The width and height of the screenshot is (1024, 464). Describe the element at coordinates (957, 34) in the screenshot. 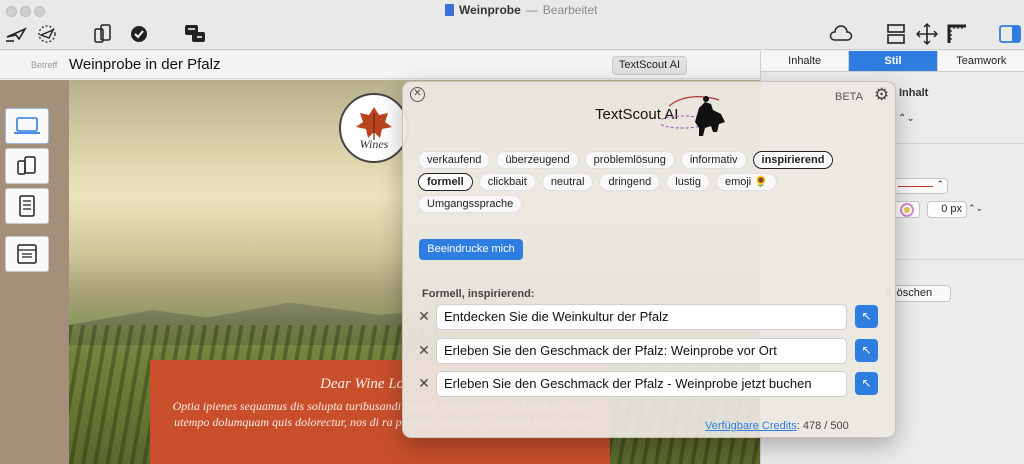

I see `ruler-icon` at that location.